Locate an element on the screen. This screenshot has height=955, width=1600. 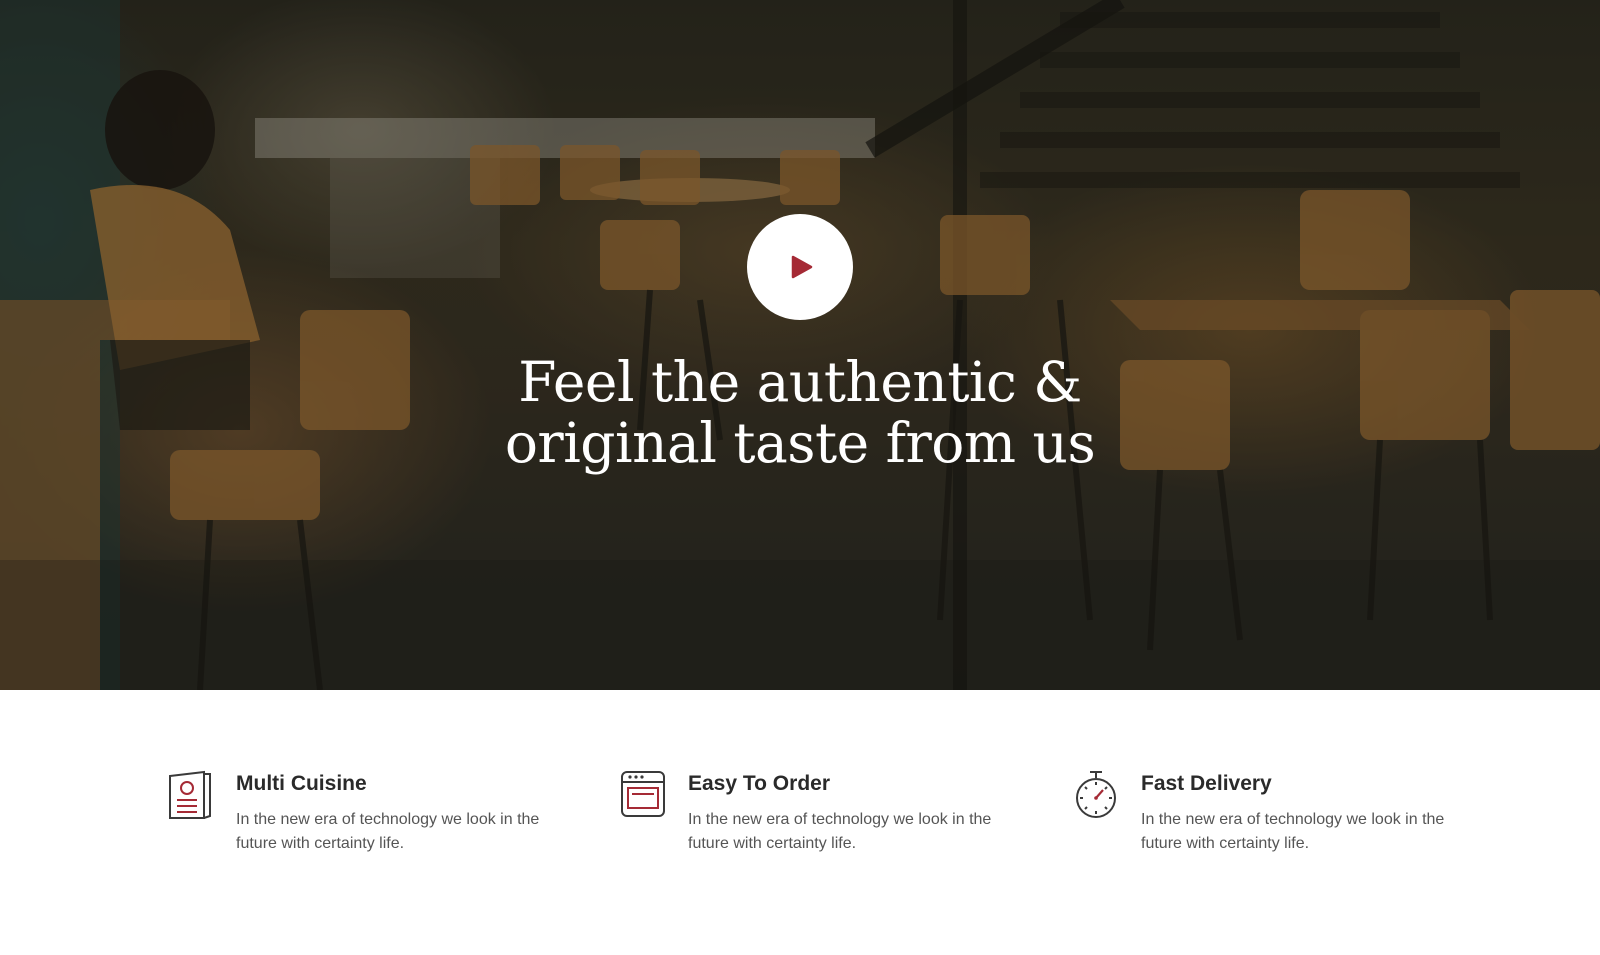
menu-card-icon is located at coordinates (190, 794).